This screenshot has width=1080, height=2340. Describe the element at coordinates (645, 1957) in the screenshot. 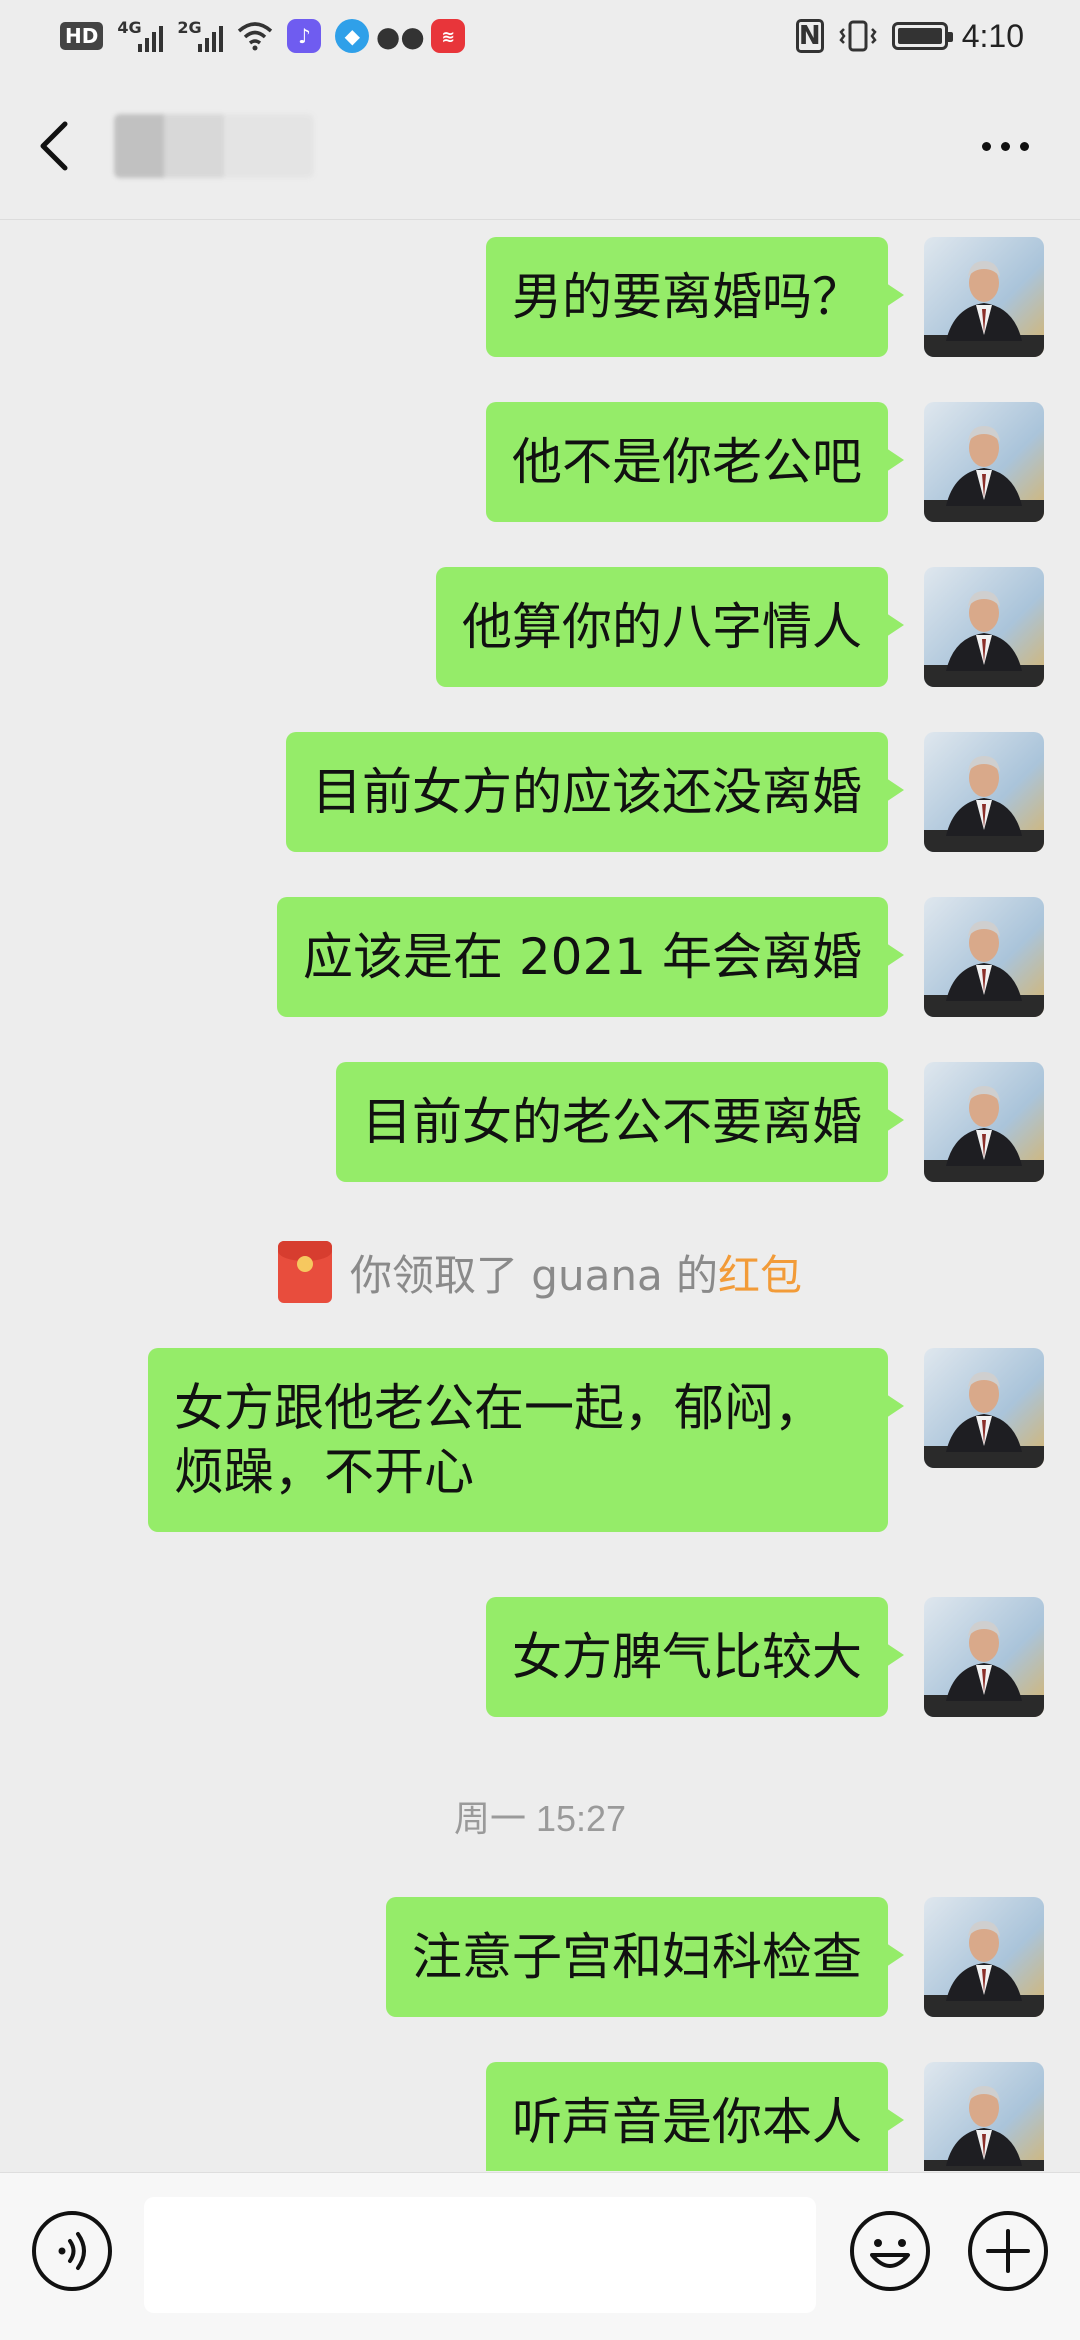

I see `message-bubble: 注意子宫和妇科检查` at that location.